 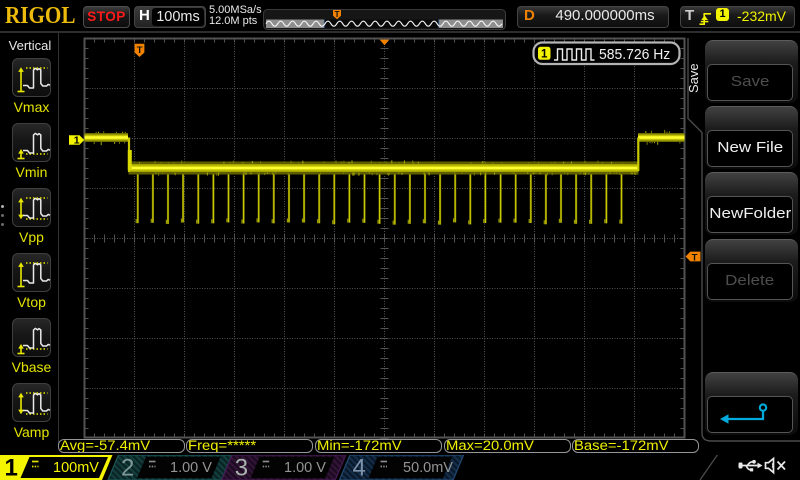 I want to click on svg-text: 1, so click(x=11, y=467).